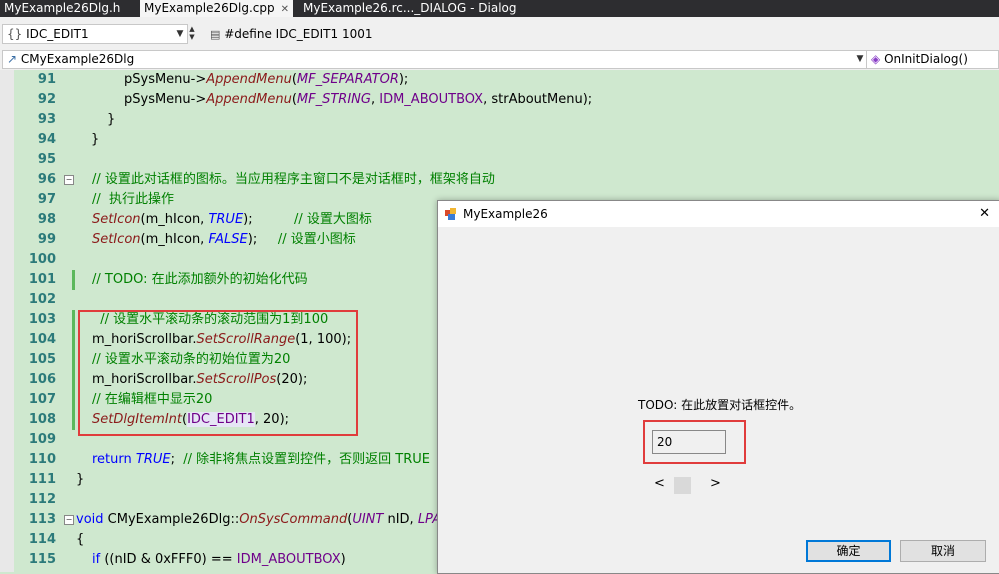 The height and width of the screenshot is (574, 999). What do you see at coordinates (46, 239) in the screenshot?
I see `line-number: 99` at bounding box center [46, 239].